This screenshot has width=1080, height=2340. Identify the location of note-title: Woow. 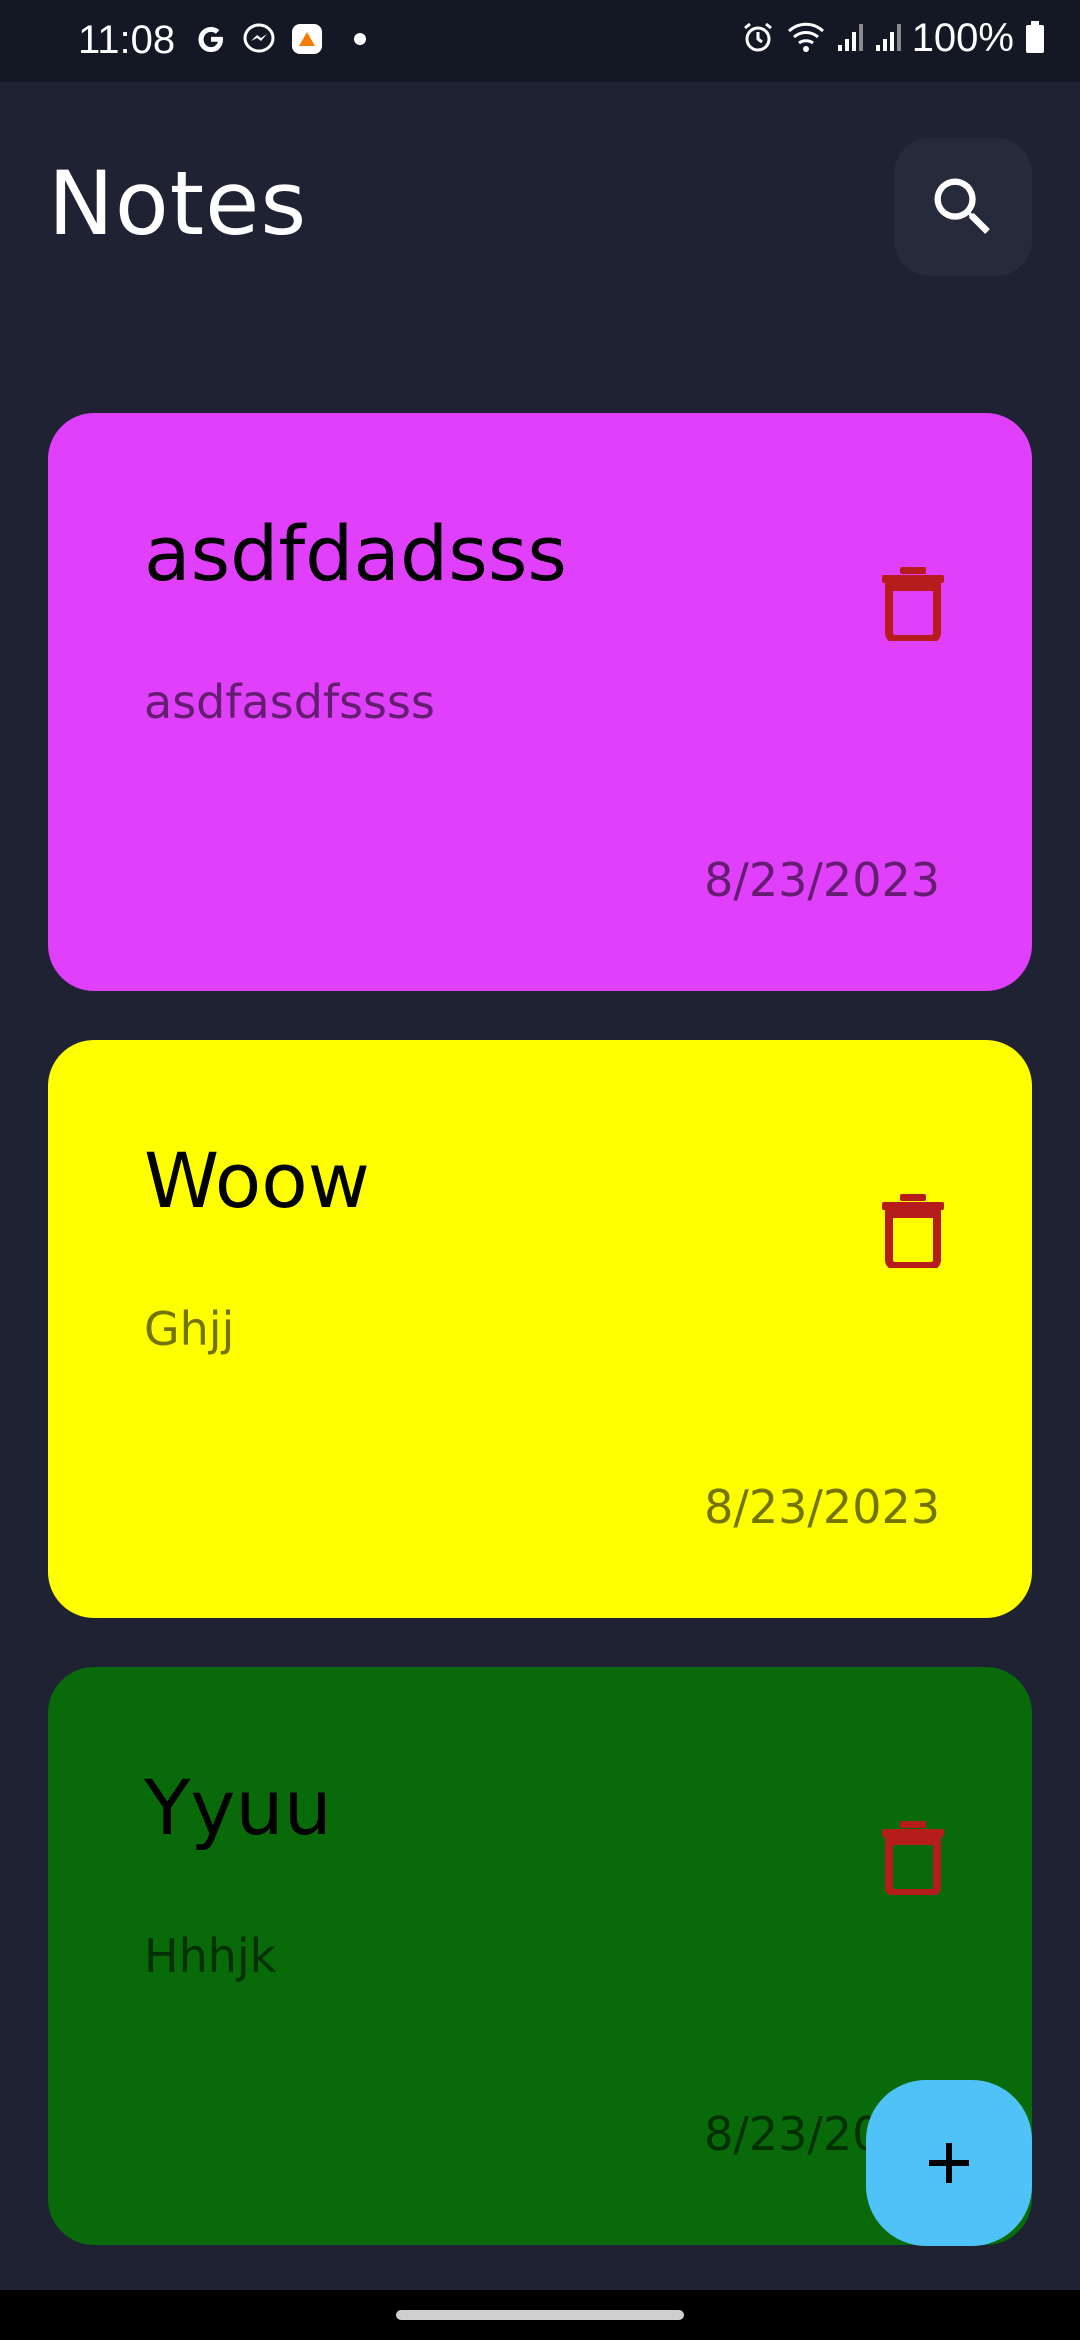
(257, 1180).